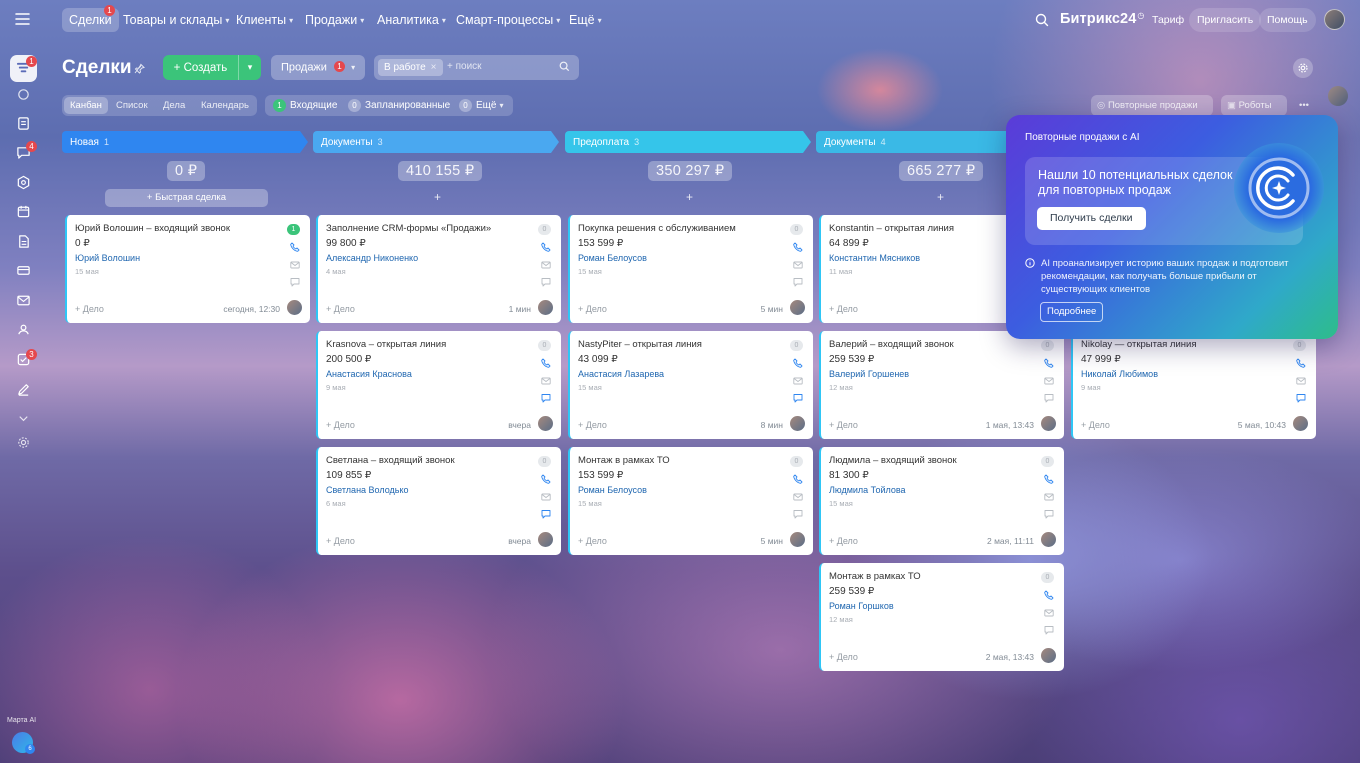 Image resolution: width=1360 pixels, height=763 pixels. What do you see at coordinates (1072, 312) in the screenshot?
I see `more-details-button: Подробнее` at bounding box center [1072, 312].